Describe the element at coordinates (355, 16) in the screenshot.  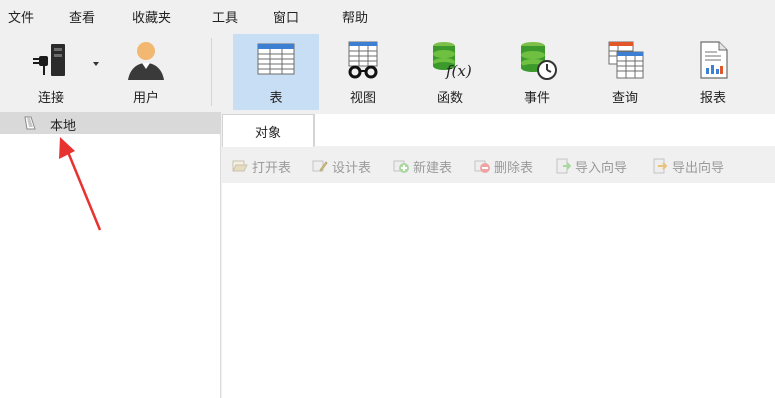
I see `menu-help: 帮助` at that location.